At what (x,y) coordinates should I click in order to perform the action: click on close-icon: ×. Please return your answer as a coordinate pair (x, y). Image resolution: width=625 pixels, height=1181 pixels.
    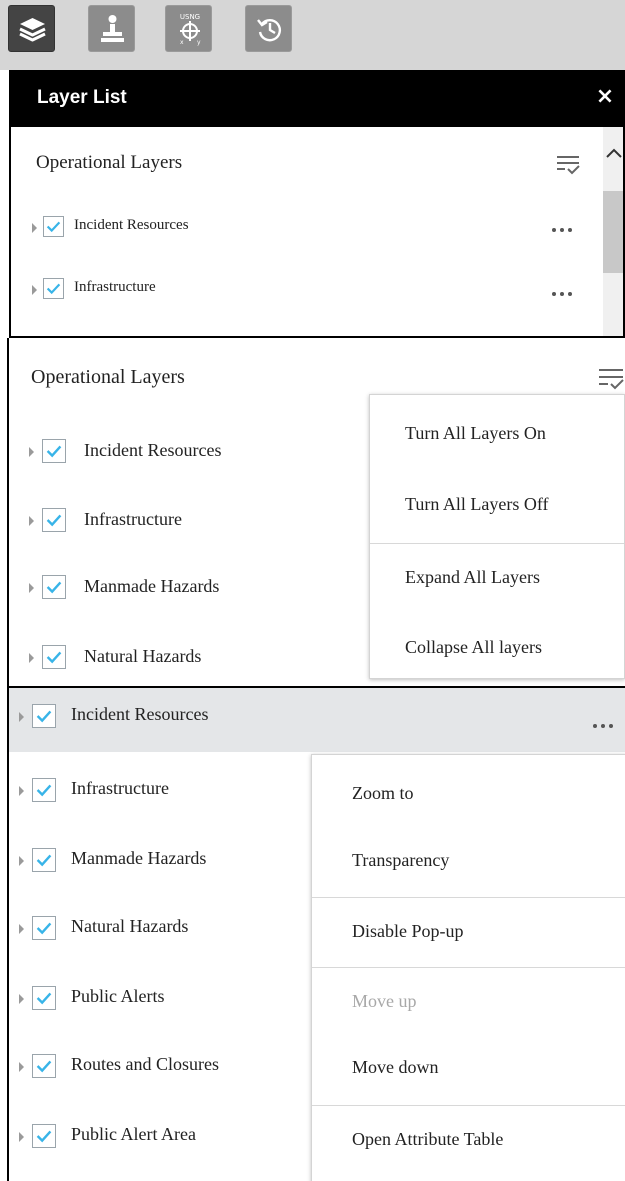
    Looking at the image, I should click on (605, 97).